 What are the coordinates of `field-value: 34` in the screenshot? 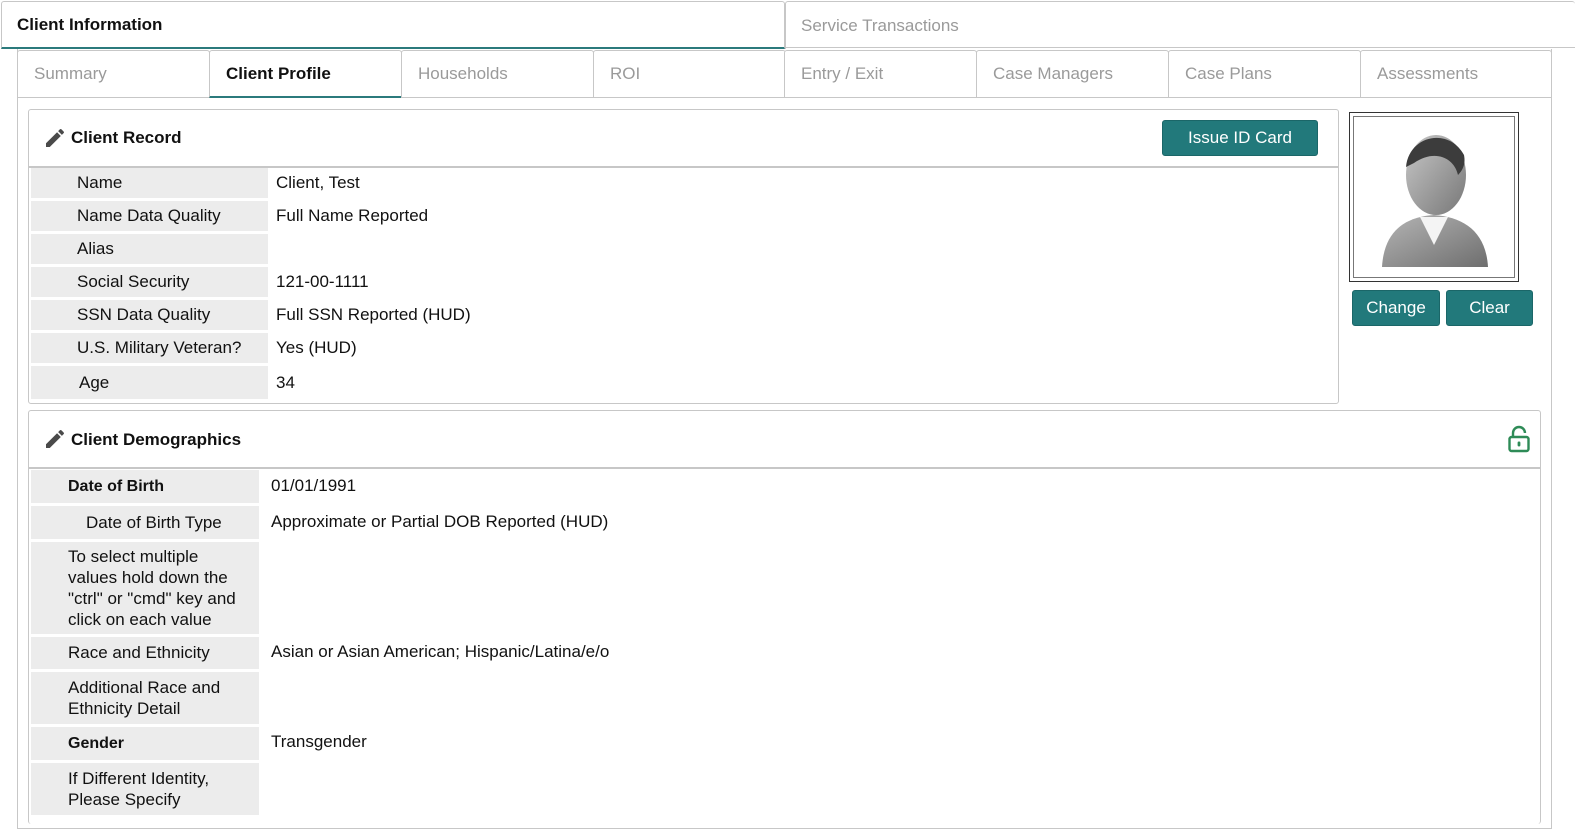 It's located at (285, 382).